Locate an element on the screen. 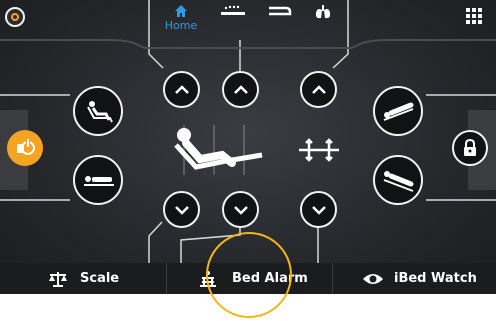 This screenshot has width=496, height=321. flat-position-button is located at coordinates (98, 180).